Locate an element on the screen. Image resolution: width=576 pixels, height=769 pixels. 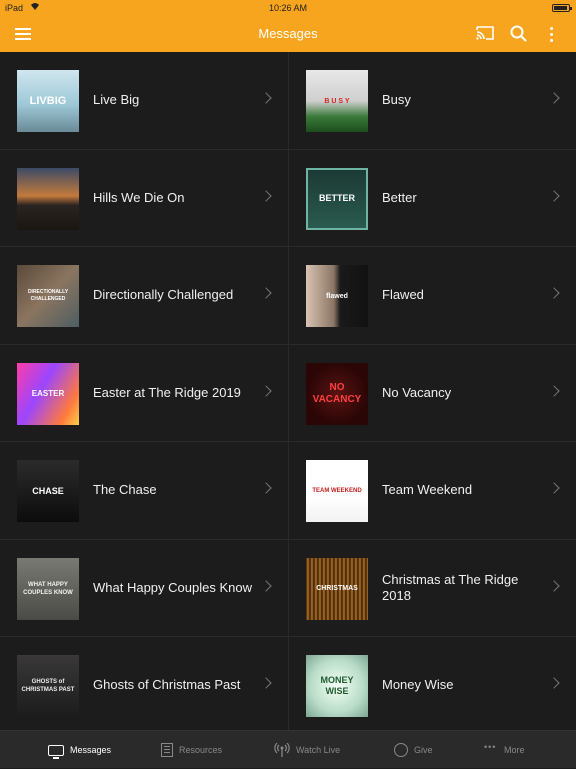
message-title: No Vacancy is located at coordinates (417, 392).